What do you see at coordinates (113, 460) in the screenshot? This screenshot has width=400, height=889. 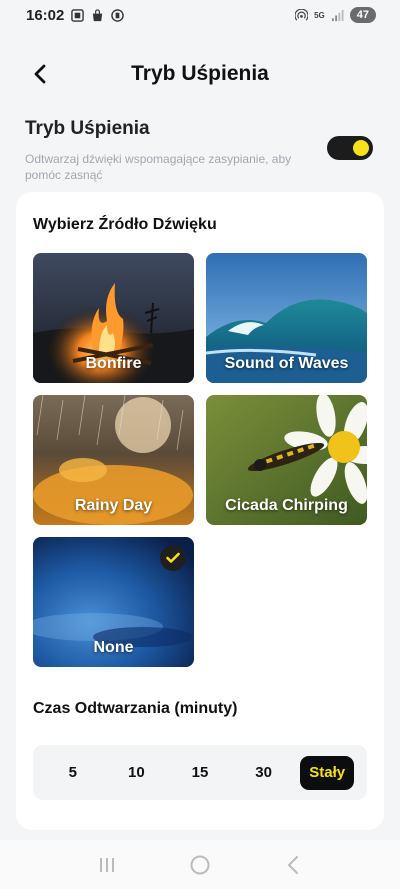 I see `sound-option-rainy-day: Rainy Day` at bounding box center [113, 460].